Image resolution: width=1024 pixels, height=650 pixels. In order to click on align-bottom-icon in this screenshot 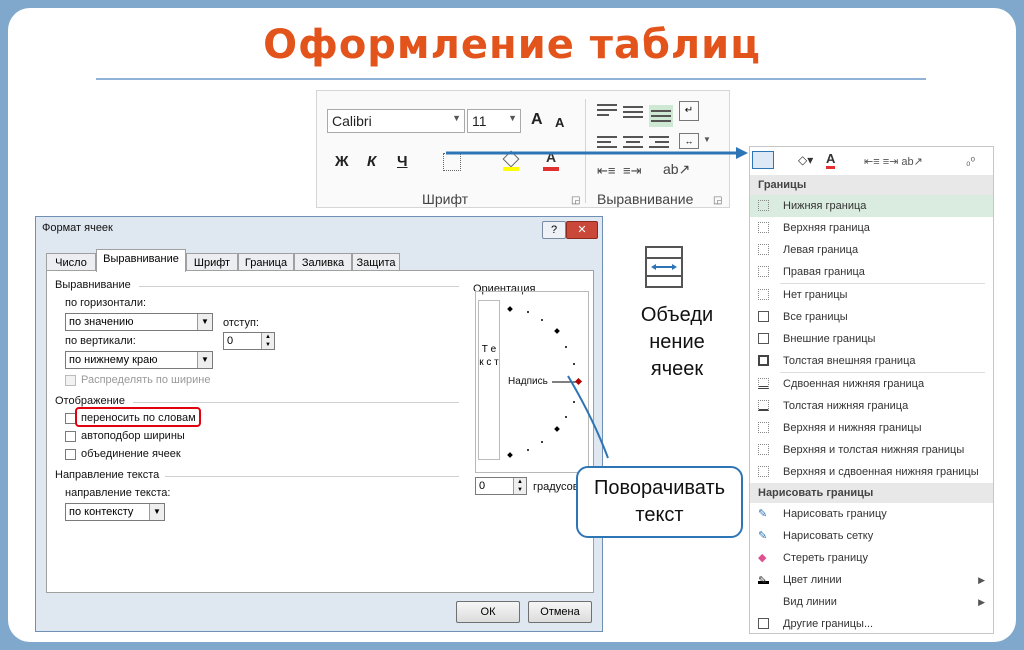, I will do `click(661, 116)`.